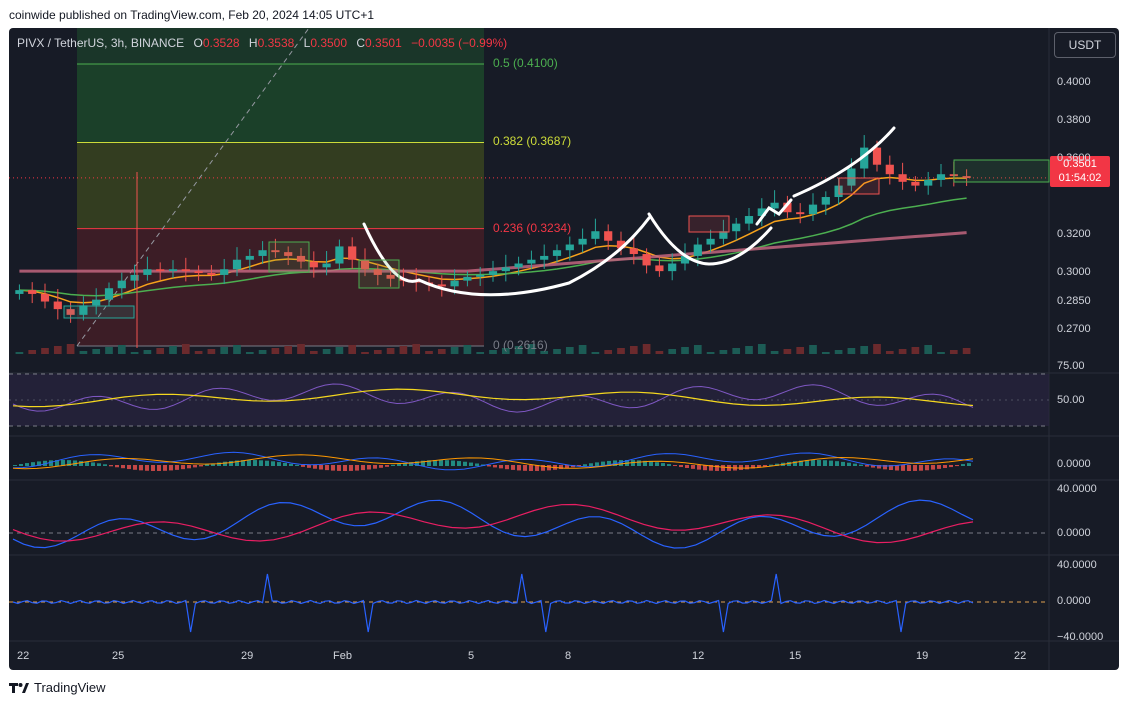 This screenshot has width=1127, height=705. Describe the element at coordinates (221, 43) in the screenshot. I see `open-value: 0.3528` at that location.